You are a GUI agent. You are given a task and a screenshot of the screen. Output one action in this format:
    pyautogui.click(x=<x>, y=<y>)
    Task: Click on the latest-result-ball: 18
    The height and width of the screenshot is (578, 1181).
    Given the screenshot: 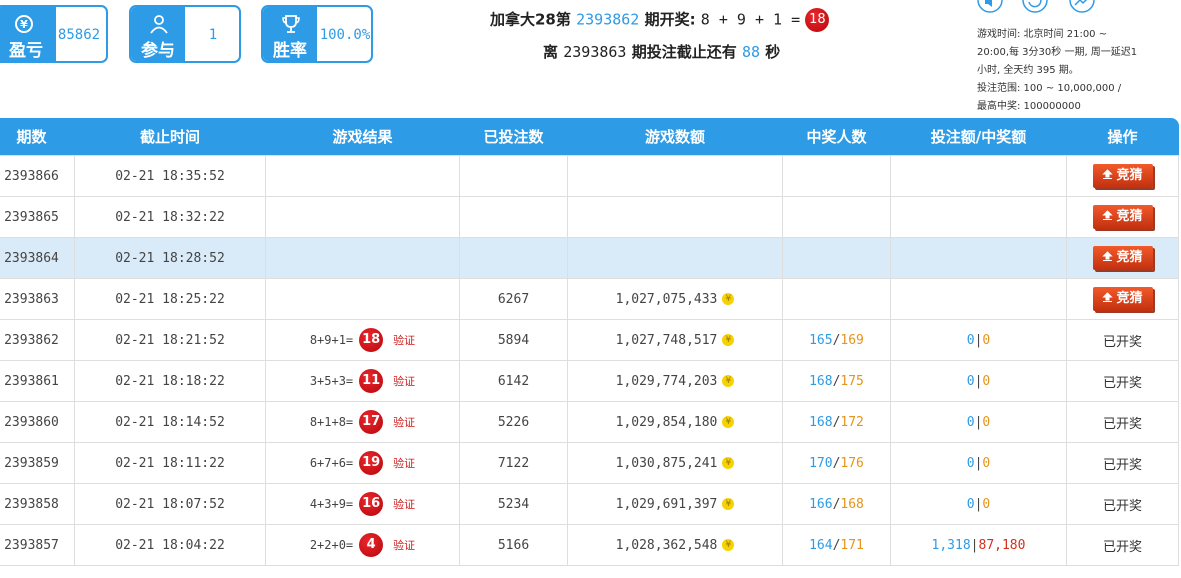 What is the action you would take?
    pyautogui.click(x=817, y=20)
    